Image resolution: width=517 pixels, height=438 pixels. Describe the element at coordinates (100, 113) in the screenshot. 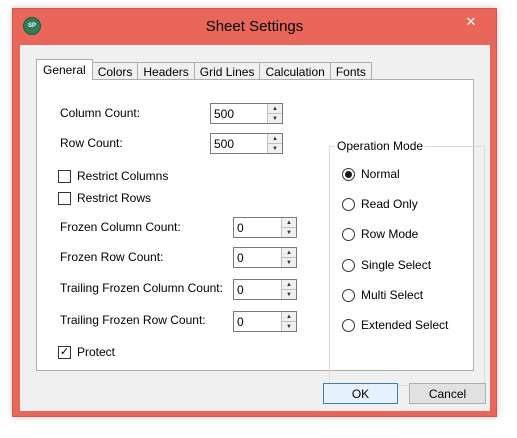

I see `column-count-label: Column Count:` at that location.